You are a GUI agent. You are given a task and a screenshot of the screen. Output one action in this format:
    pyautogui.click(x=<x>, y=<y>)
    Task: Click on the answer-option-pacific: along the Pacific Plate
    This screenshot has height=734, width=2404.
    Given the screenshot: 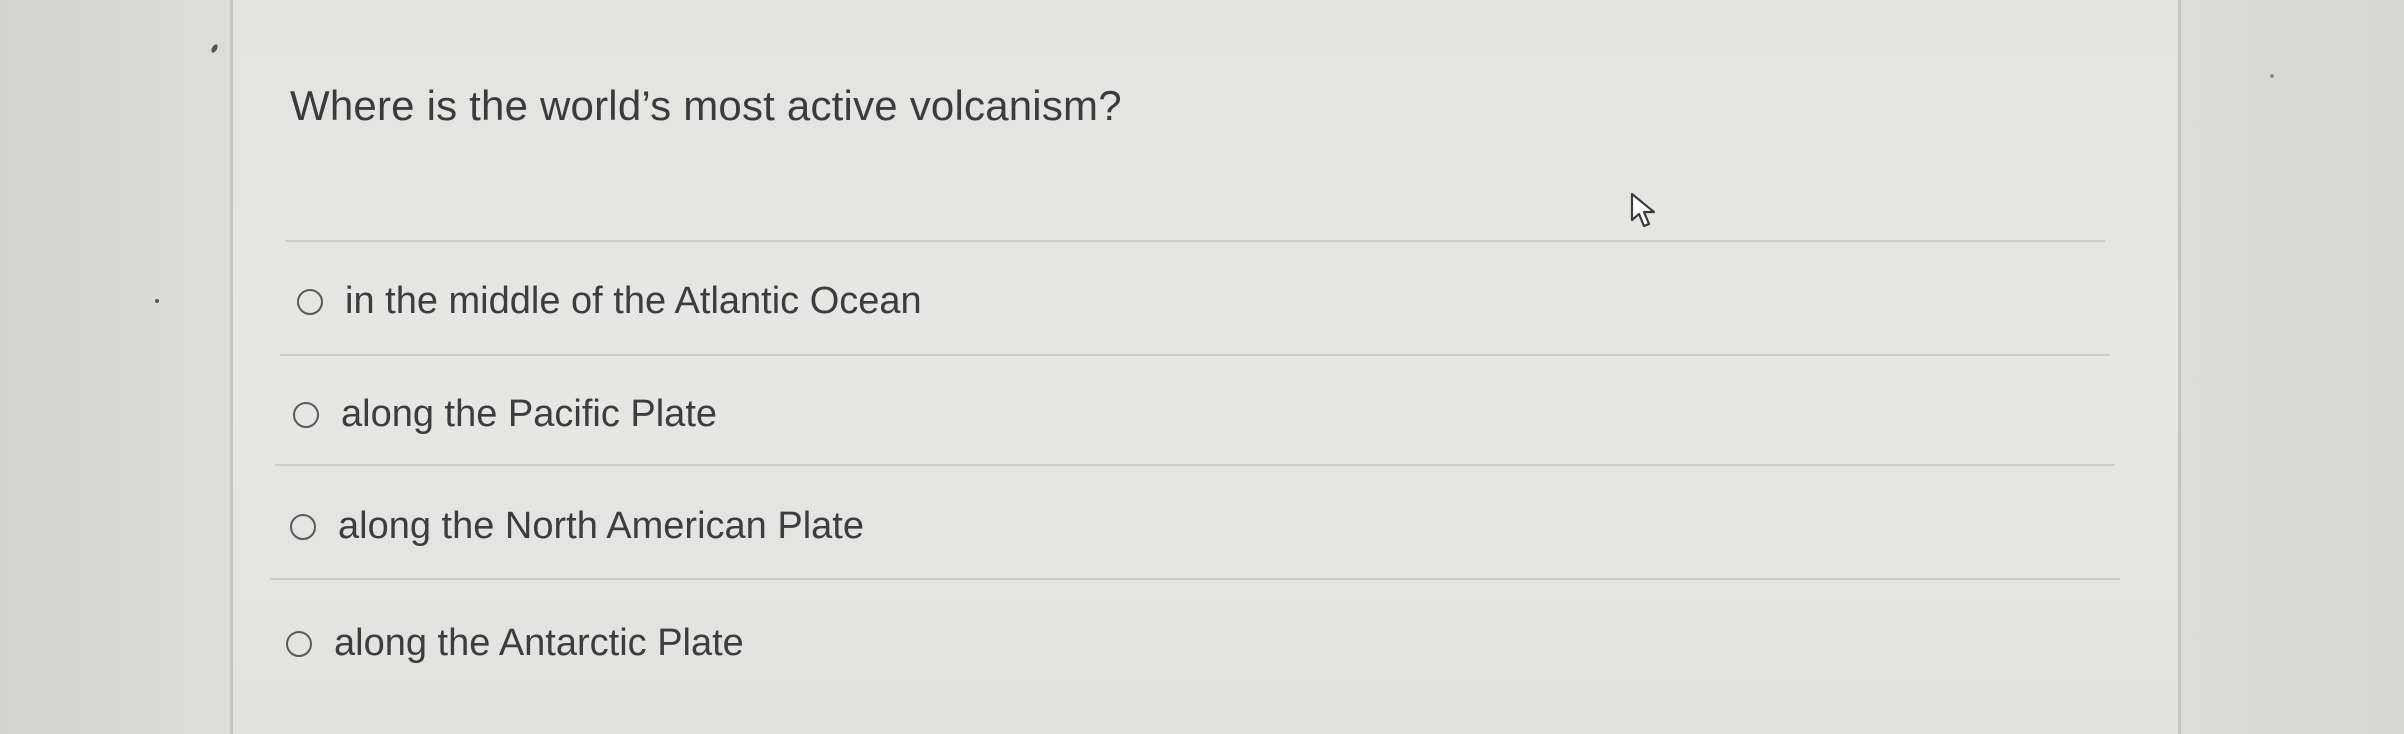 What is the action you would take?
    pyautogui.click(x=505, y=414)
    